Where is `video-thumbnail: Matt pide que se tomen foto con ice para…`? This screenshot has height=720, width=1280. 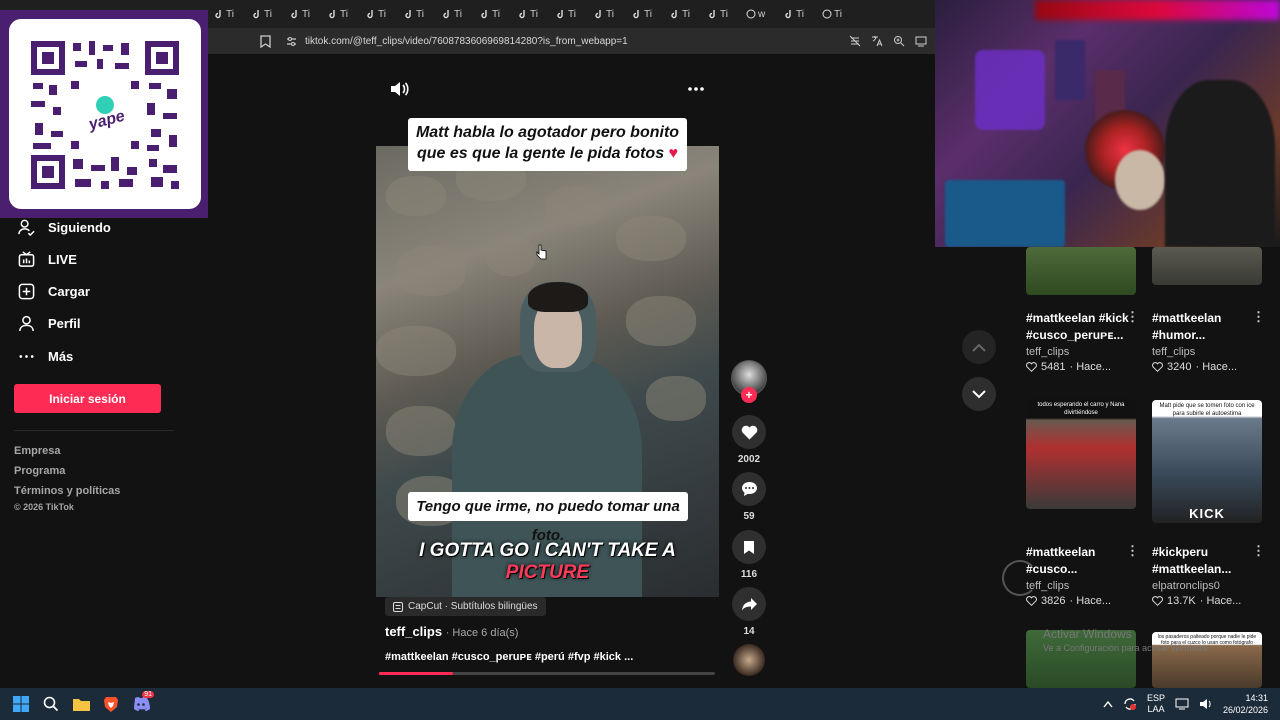
video-thumbnail: Matt pide que se tomen foto con ice para… is located at coordinates (1207, 461).